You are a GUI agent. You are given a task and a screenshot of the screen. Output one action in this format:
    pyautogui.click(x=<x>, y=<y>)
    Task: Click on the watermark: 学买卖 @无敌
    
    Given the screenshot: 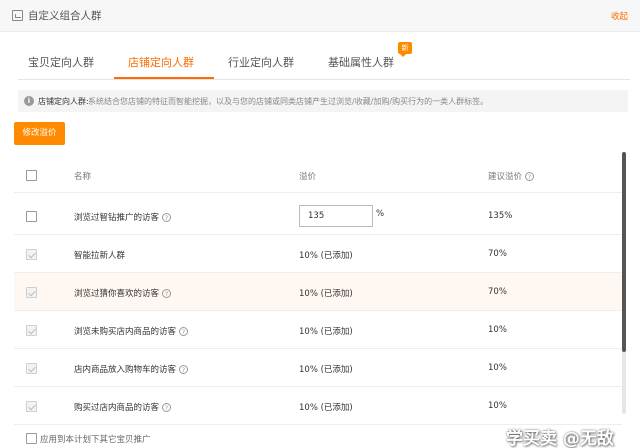 What is the action you would take?
    pyautogui.click(x=560, y=438)
    